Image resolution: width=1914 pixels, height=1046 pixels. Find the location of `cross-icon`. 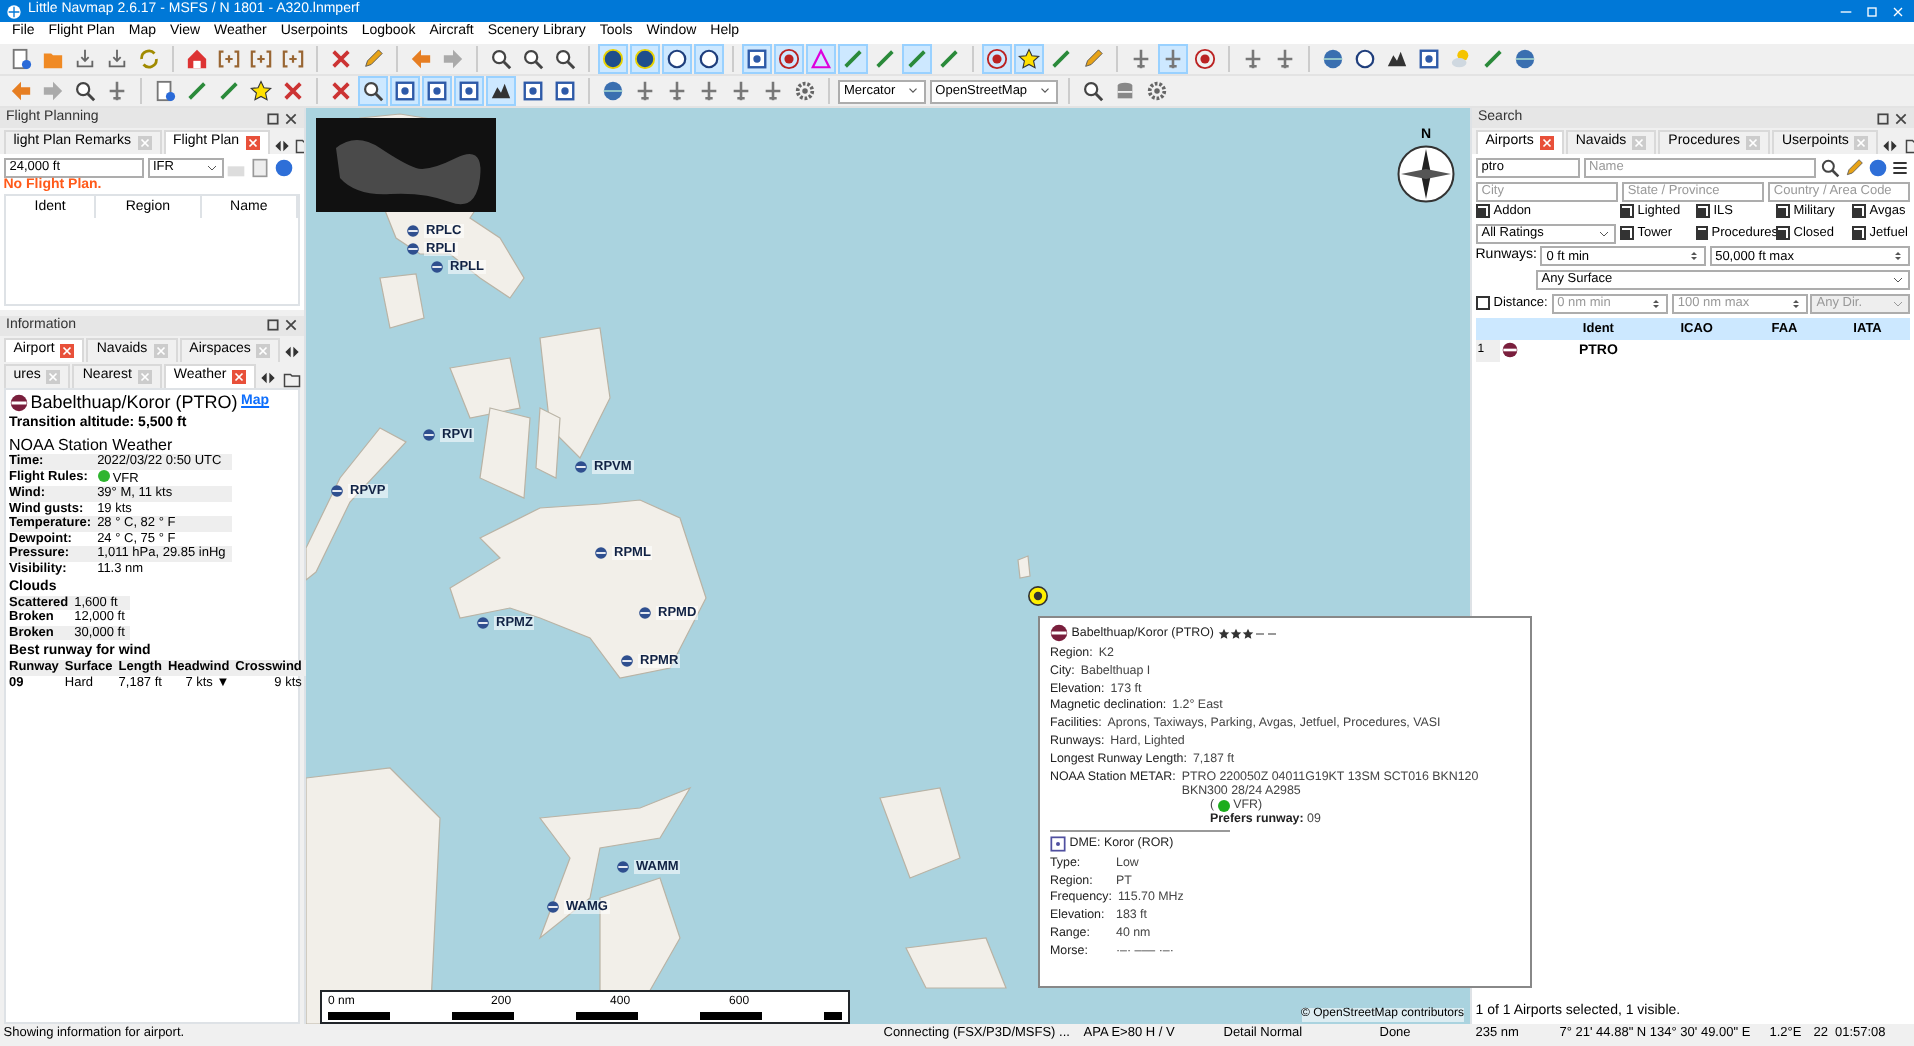

cross-icon is located at coordinates (293, 91).